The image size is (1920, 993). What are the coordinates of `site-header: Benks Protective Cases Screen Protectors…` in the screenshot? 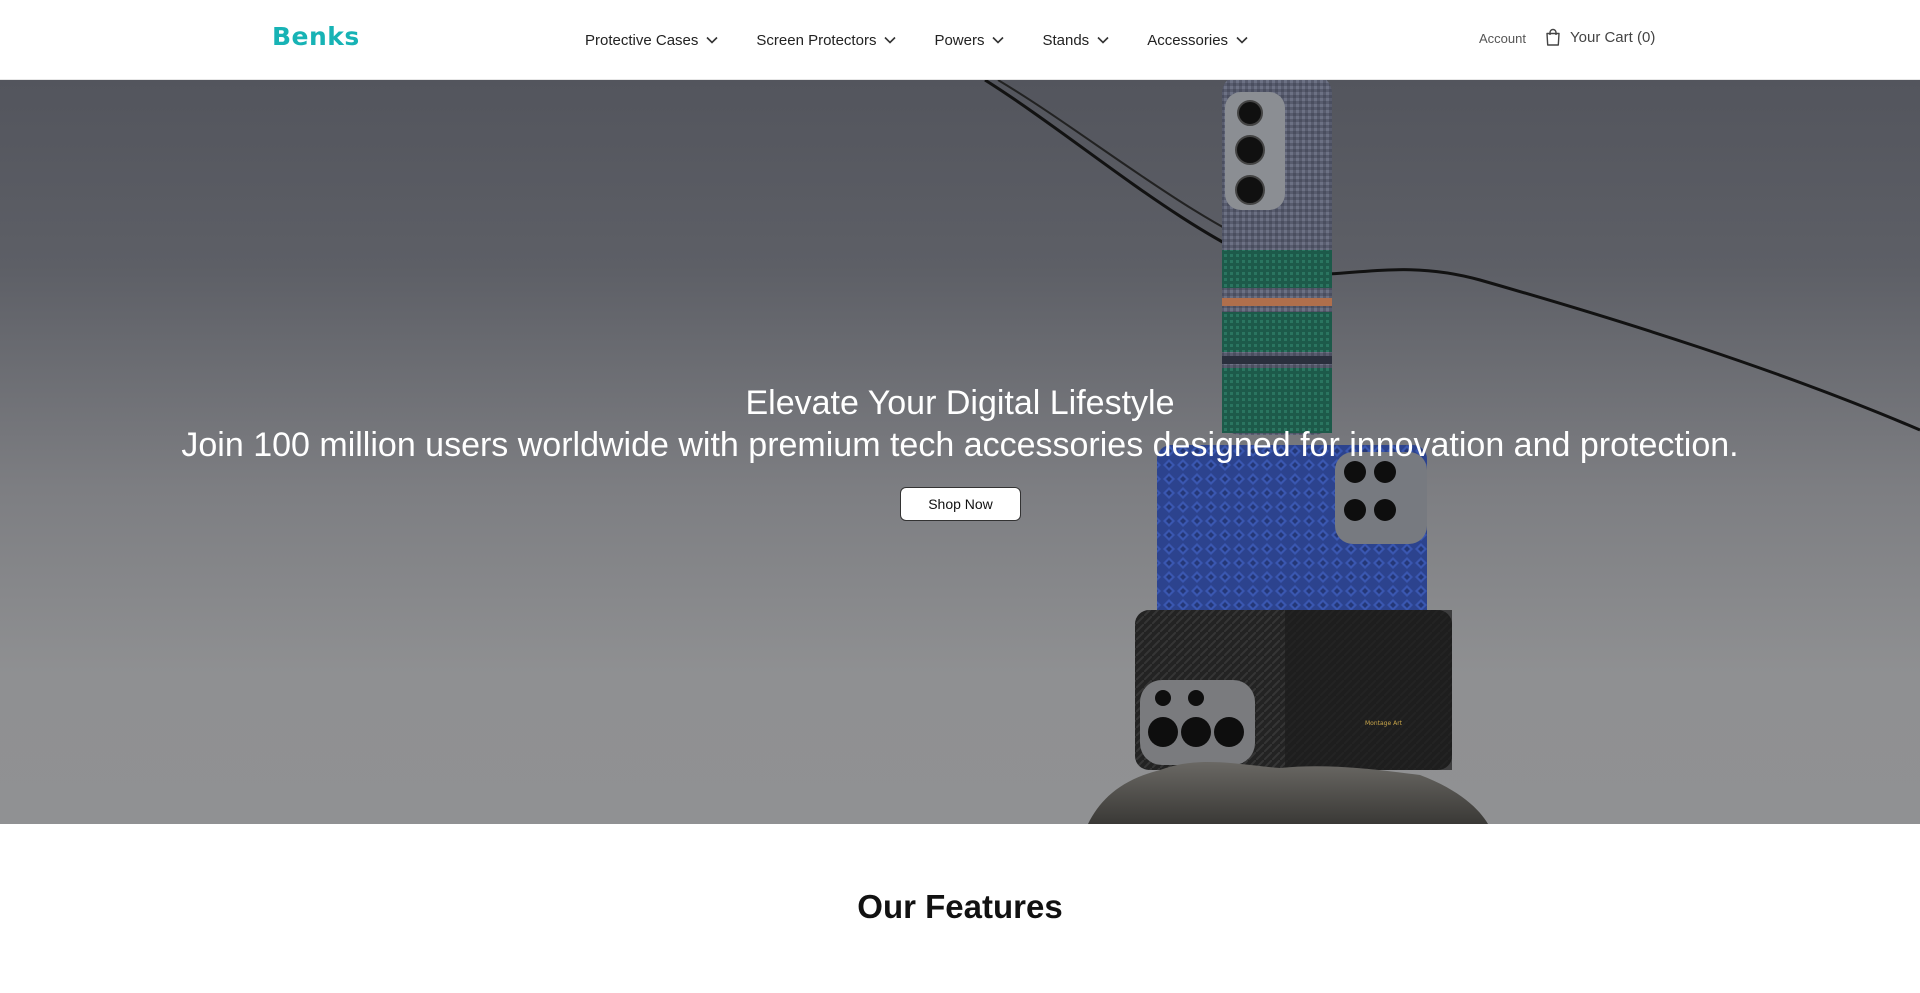 It's located at (960, 40).